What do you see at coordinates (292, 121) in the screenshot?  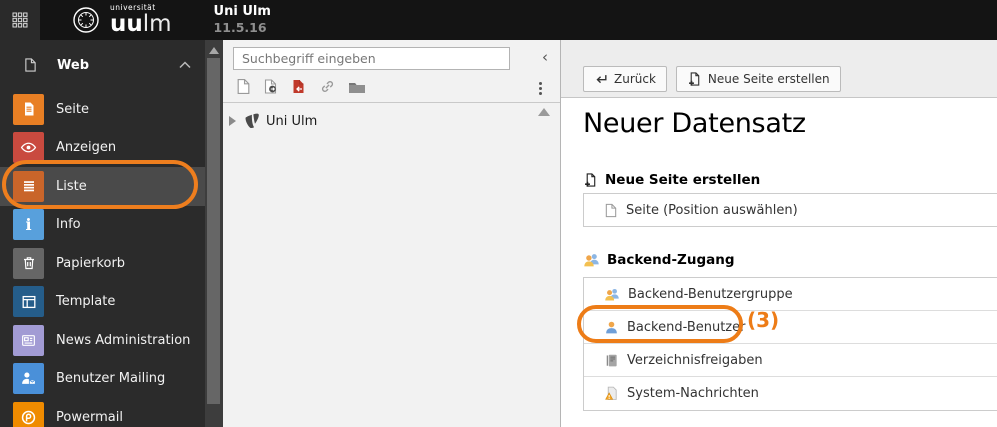 I see `tree-root-label: Uni Ulm` at bounding box center [292, 121].